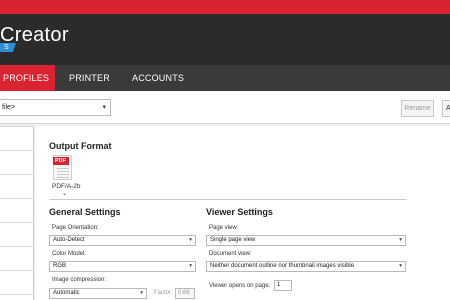 The image size is (450, 300). Describe the element at coordinates (28, 78) in the screenshot. I see `tab-profiles: PROFILES` at that location.